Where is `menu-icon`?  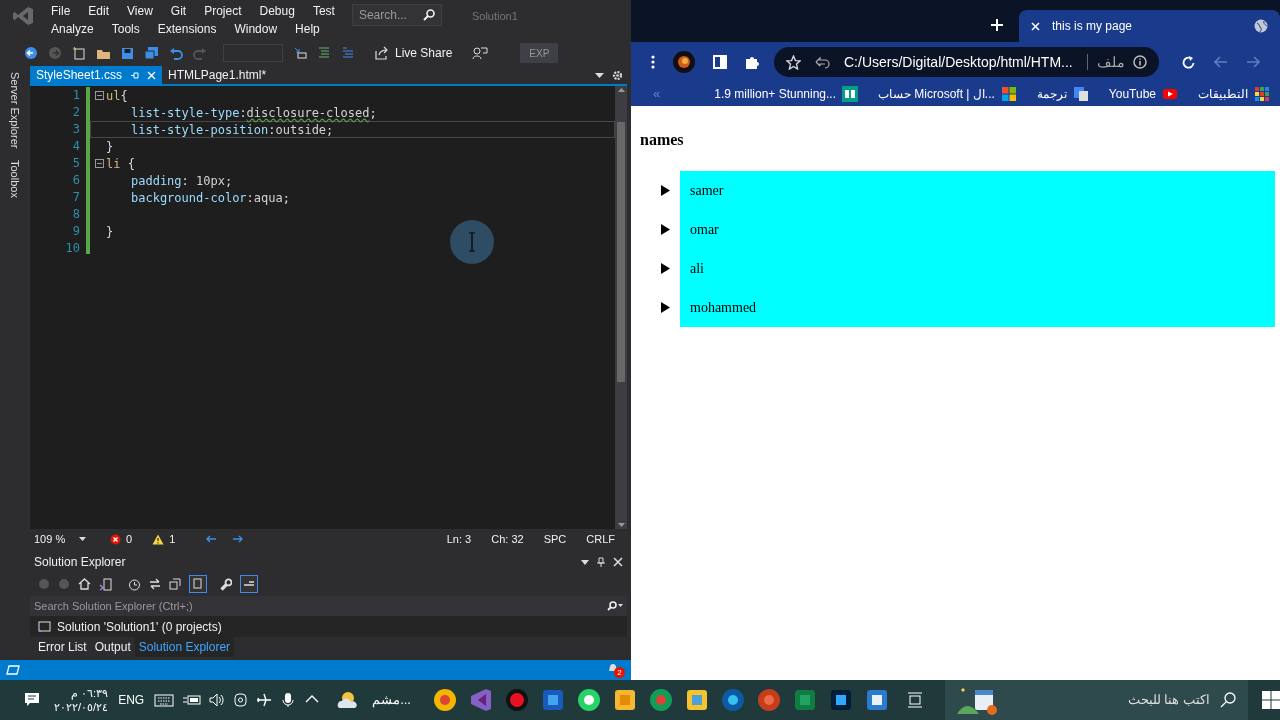 menu-icon is located at coordinates (653, 62).